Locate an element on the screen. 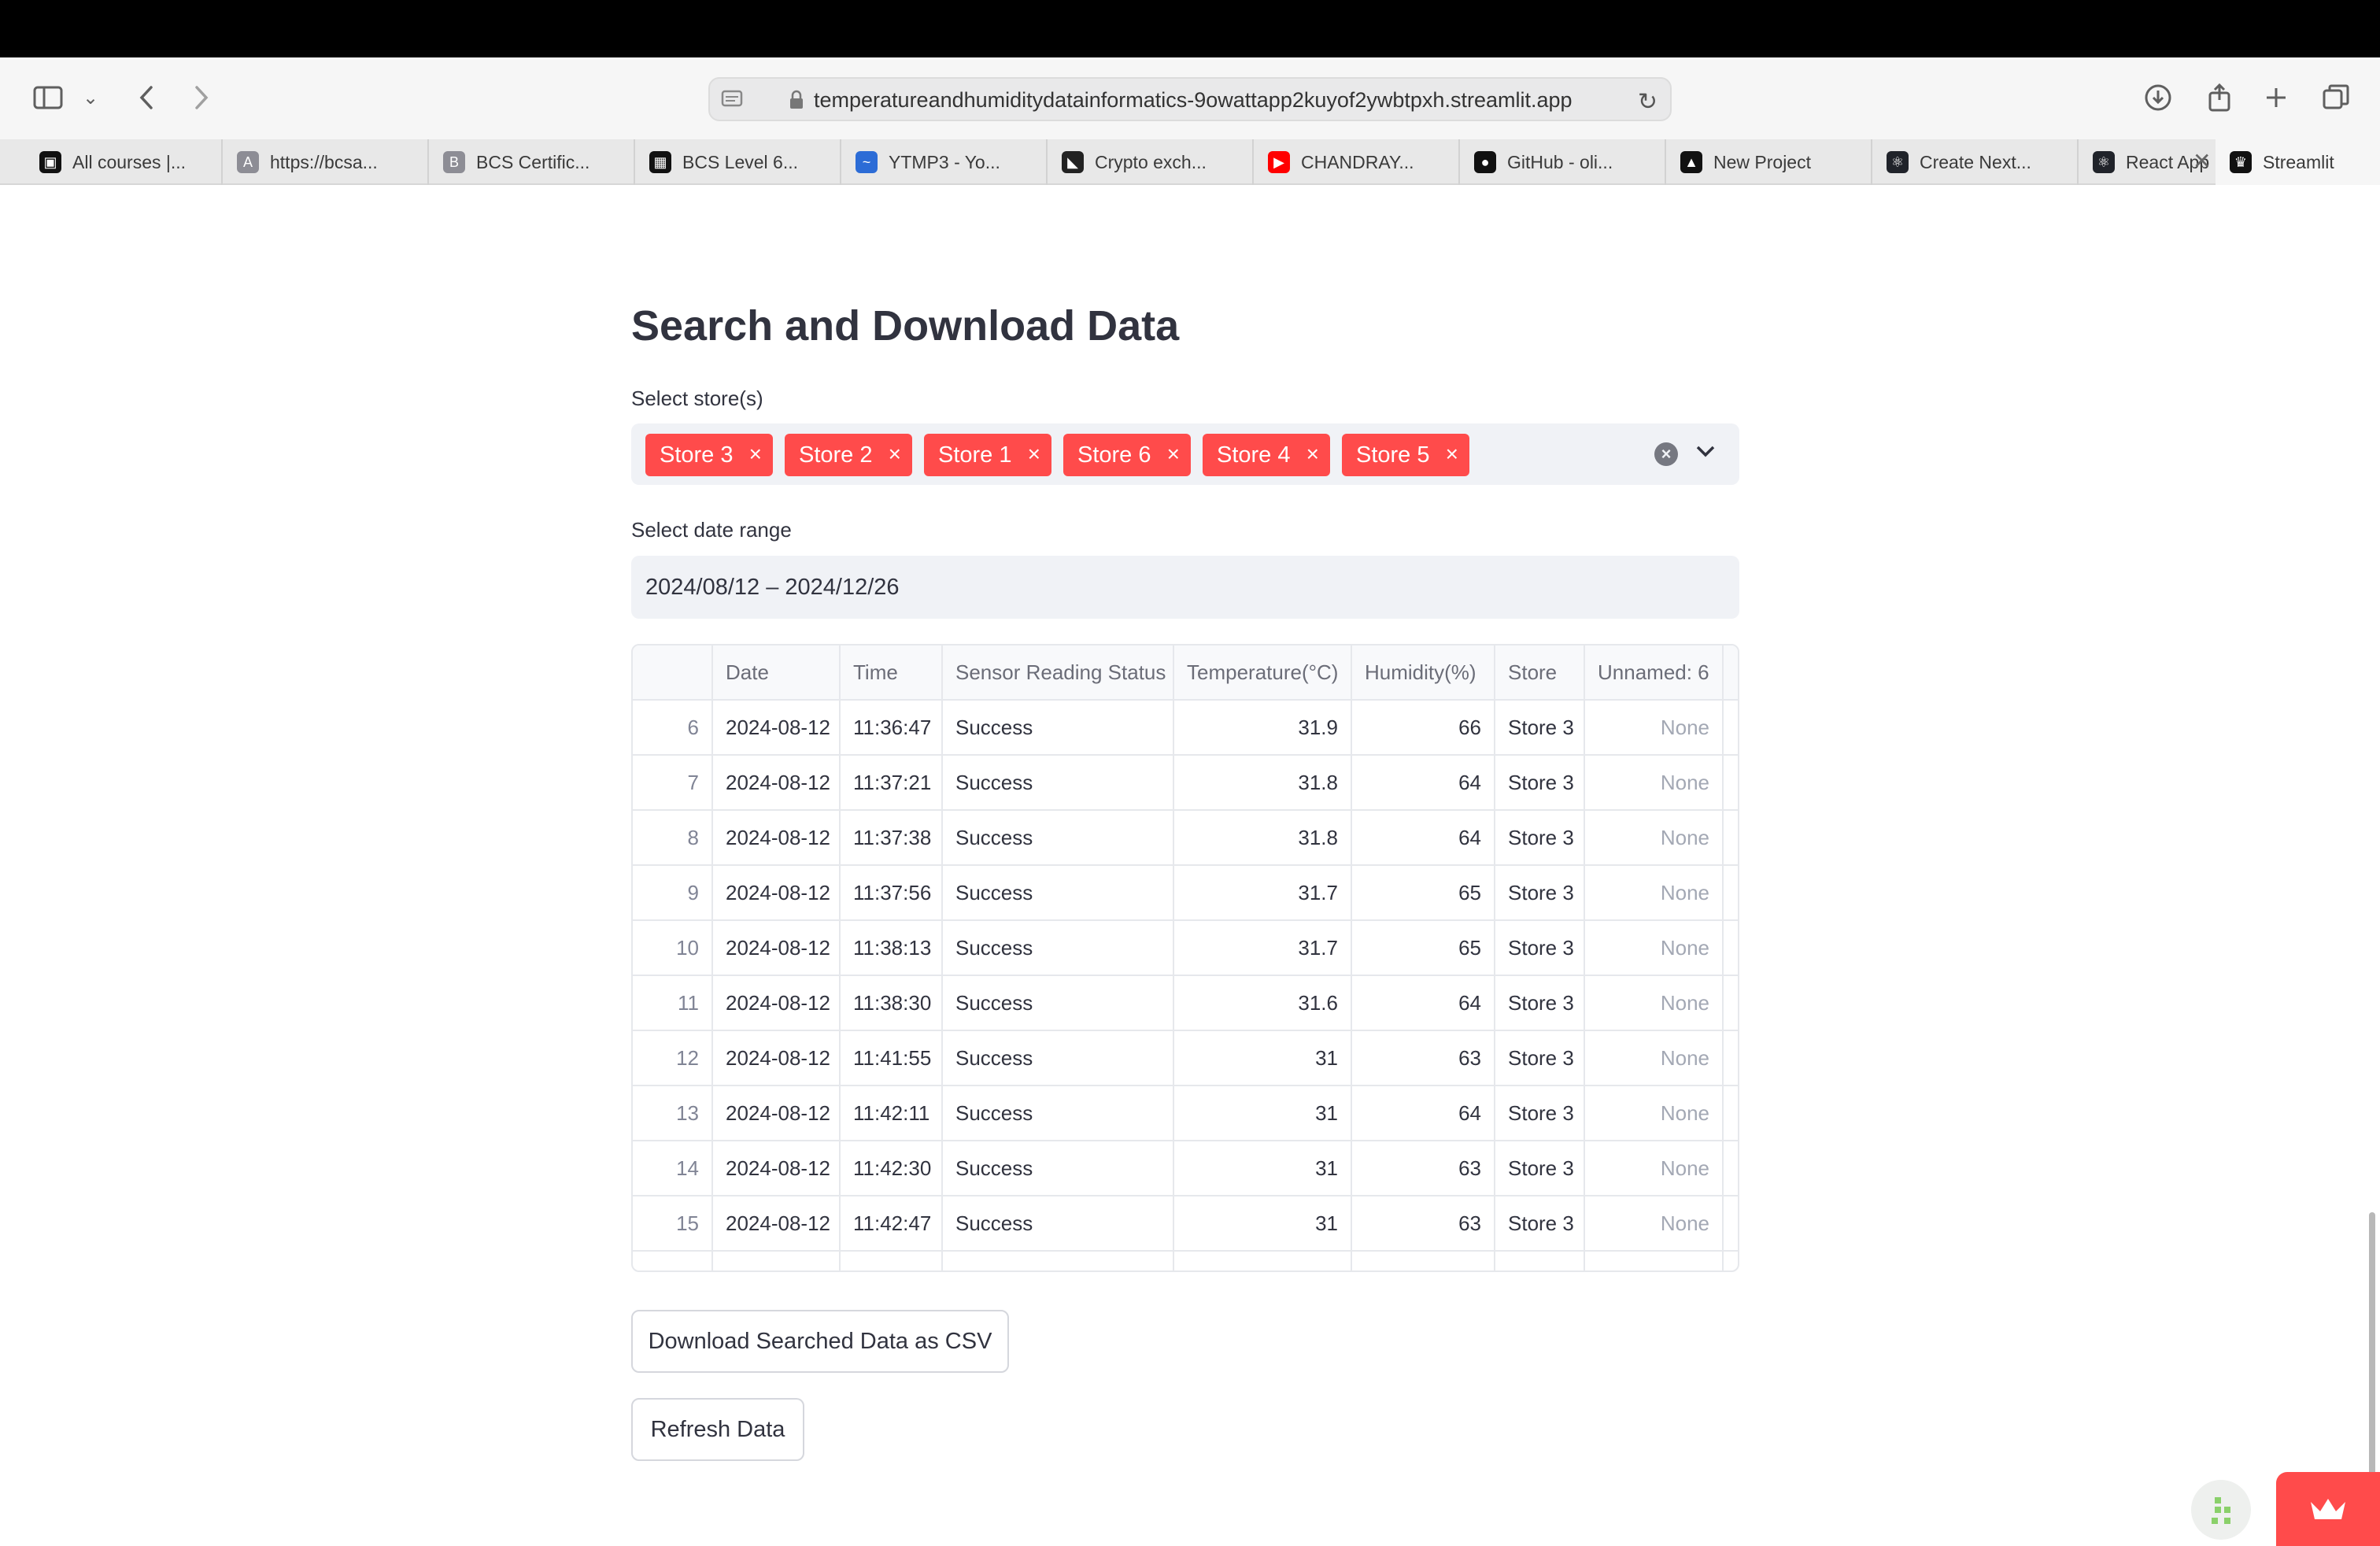 The height and width of the screenshot is (1546, 2380). table-cell: 11 is located at coordinates (673, 1004).